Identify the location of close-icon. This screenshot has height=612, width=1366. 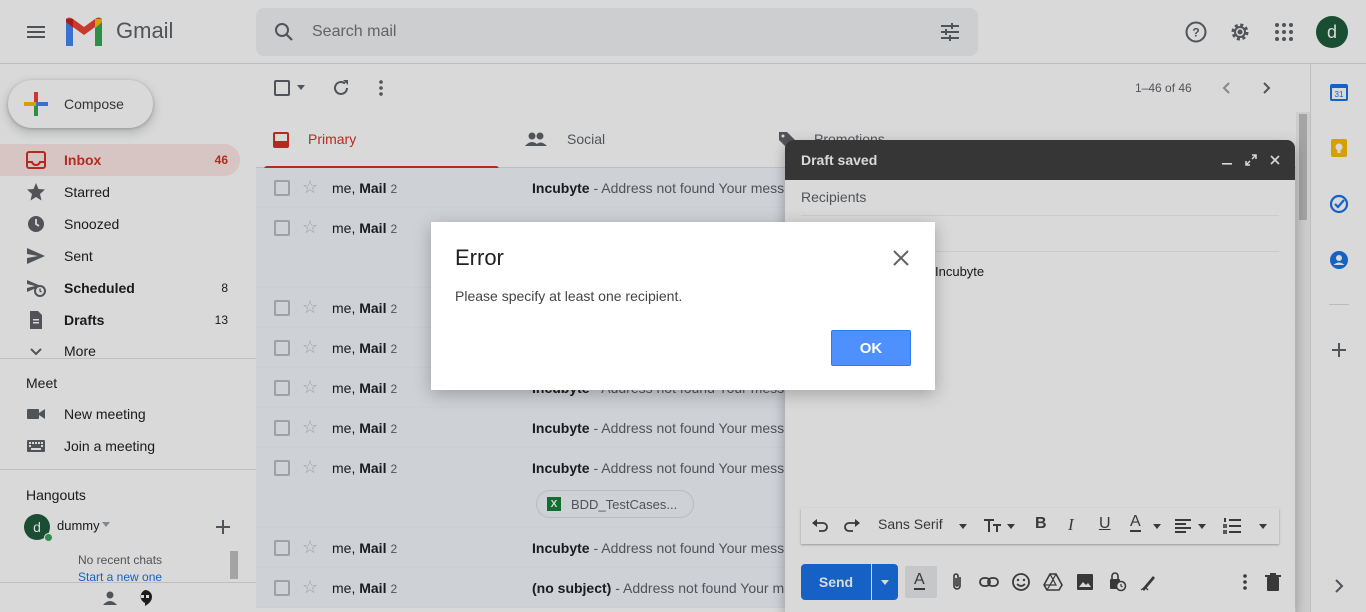
(901, 258).